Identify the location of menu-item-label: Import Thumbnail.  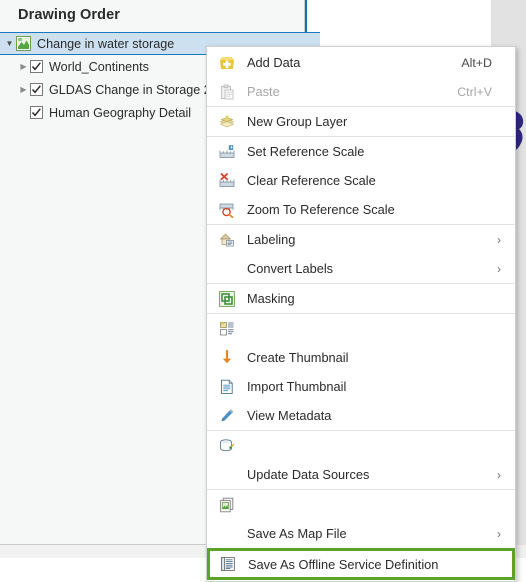
(297, 386).